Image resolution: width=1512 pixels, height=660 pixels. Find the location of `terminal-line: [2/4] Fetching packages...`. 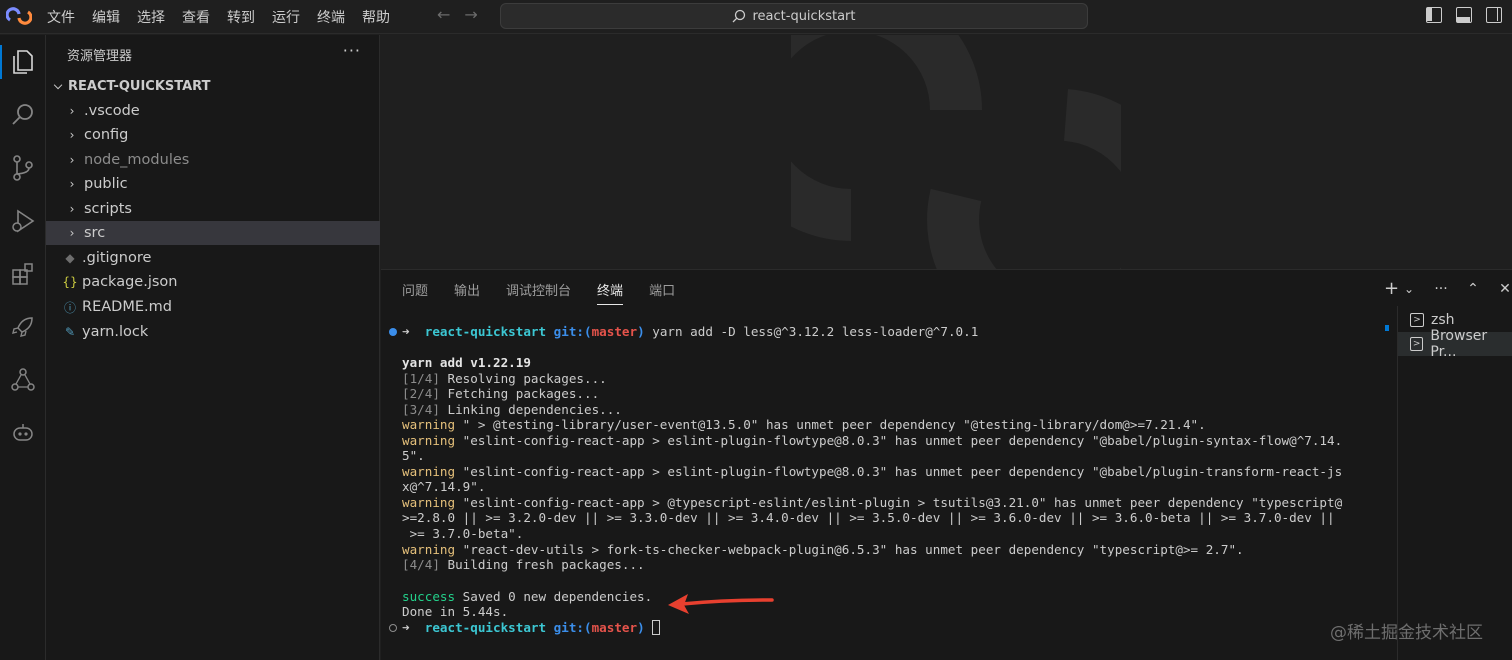

terminal-line: [2/4] Fetching packages... is located at coordinates (501, 393).